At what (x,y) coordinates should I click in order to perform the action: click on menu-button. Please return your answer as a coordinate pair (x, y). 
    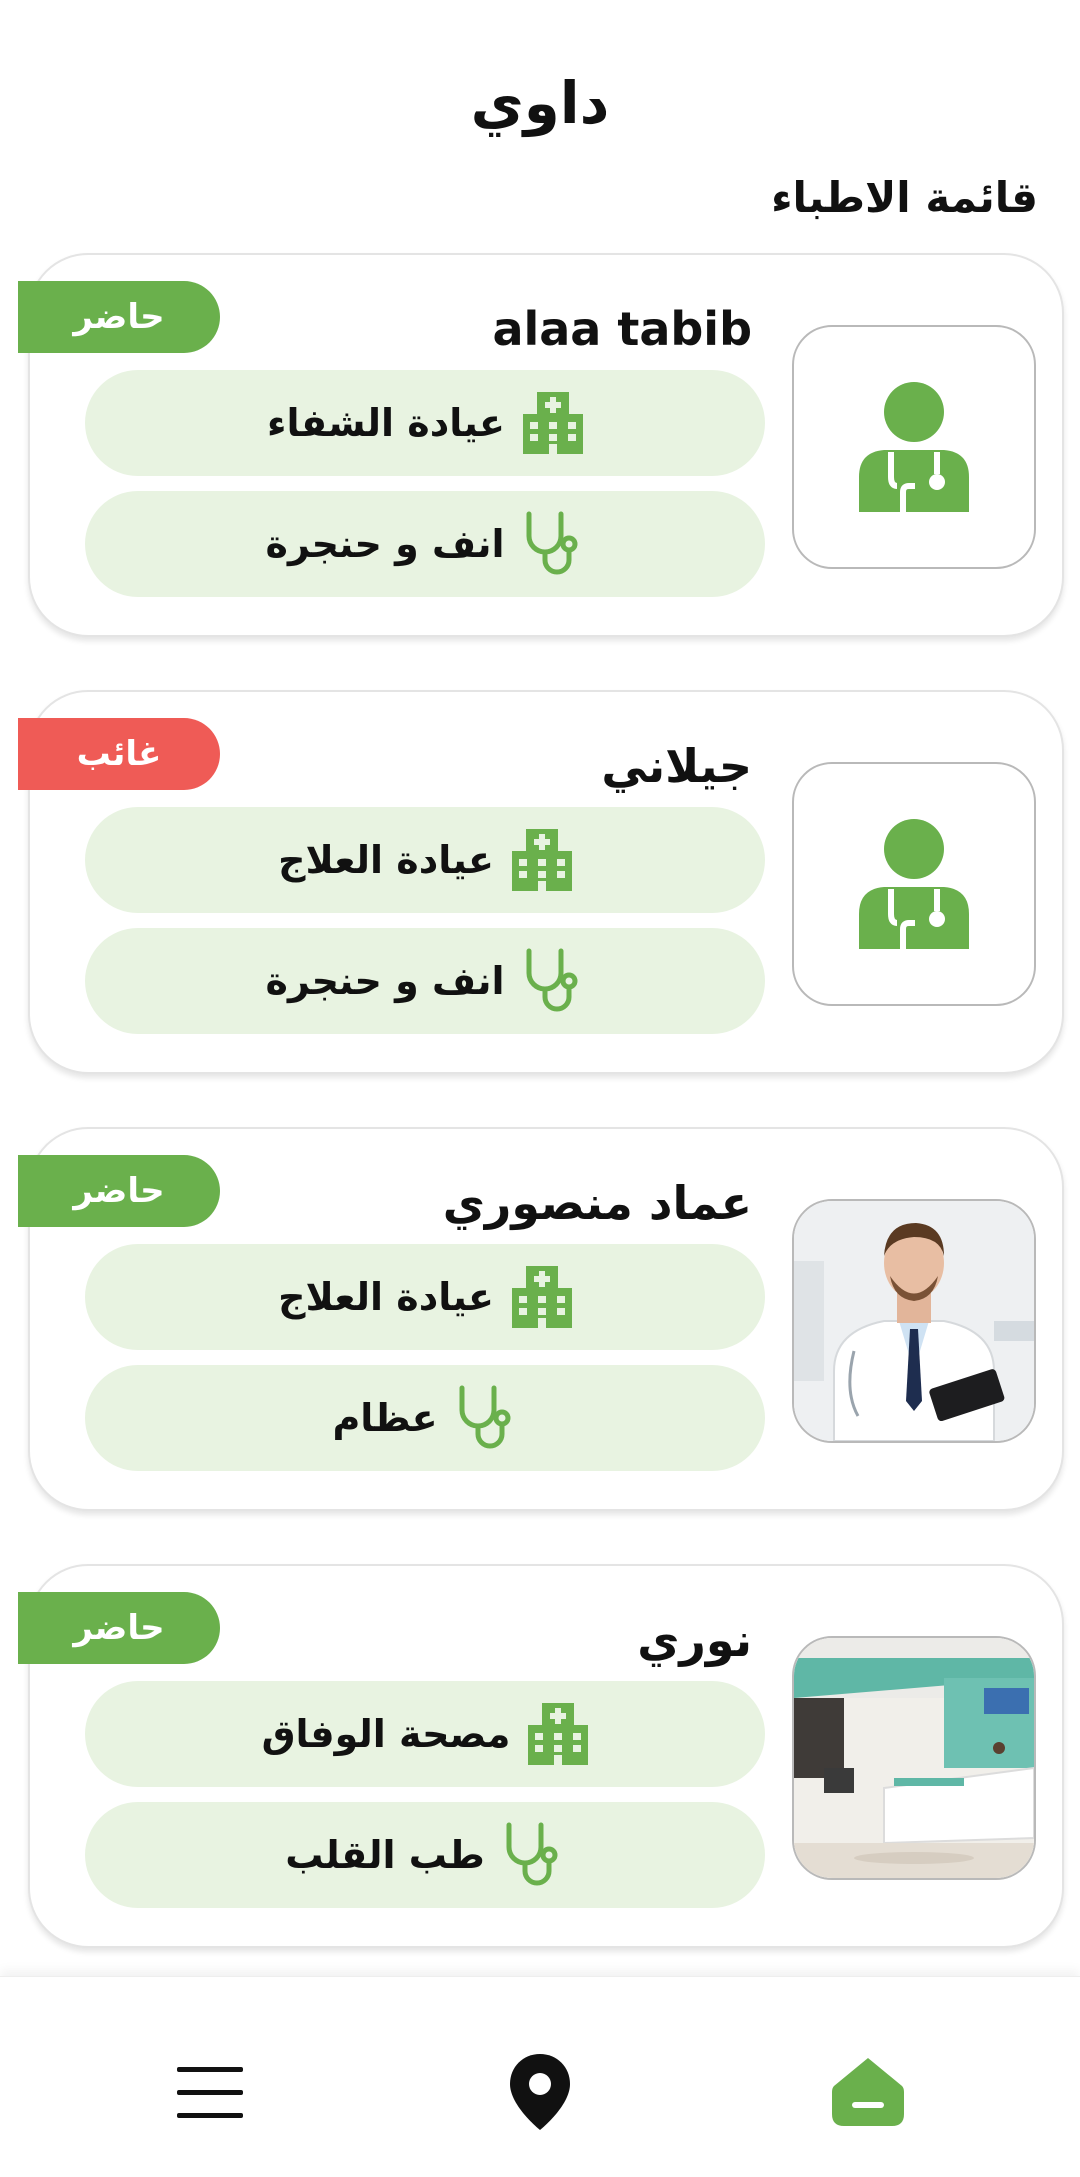
    Looking at the image, I should click on (210, 2092).